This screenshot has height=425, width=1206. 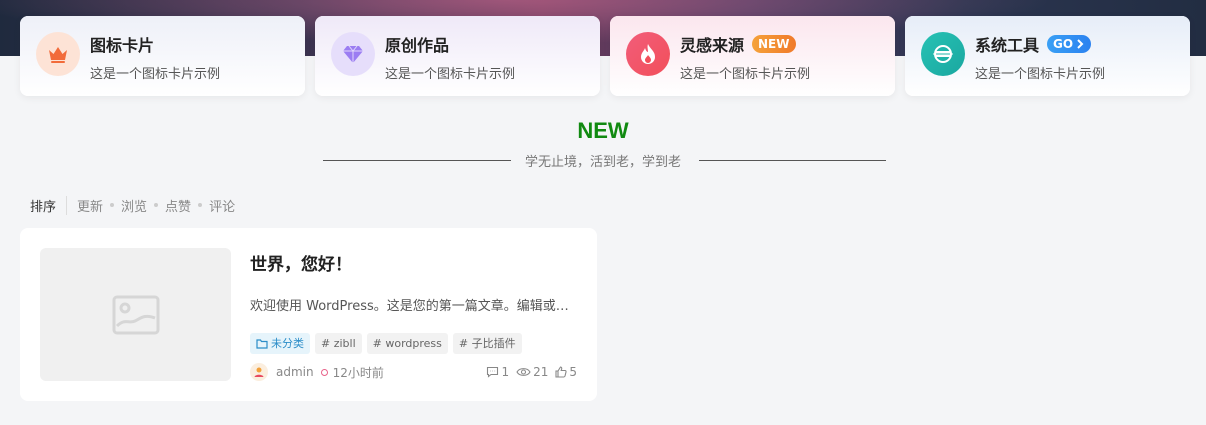 I want to click on sort-label: 排序, so click(x=49, y=205).